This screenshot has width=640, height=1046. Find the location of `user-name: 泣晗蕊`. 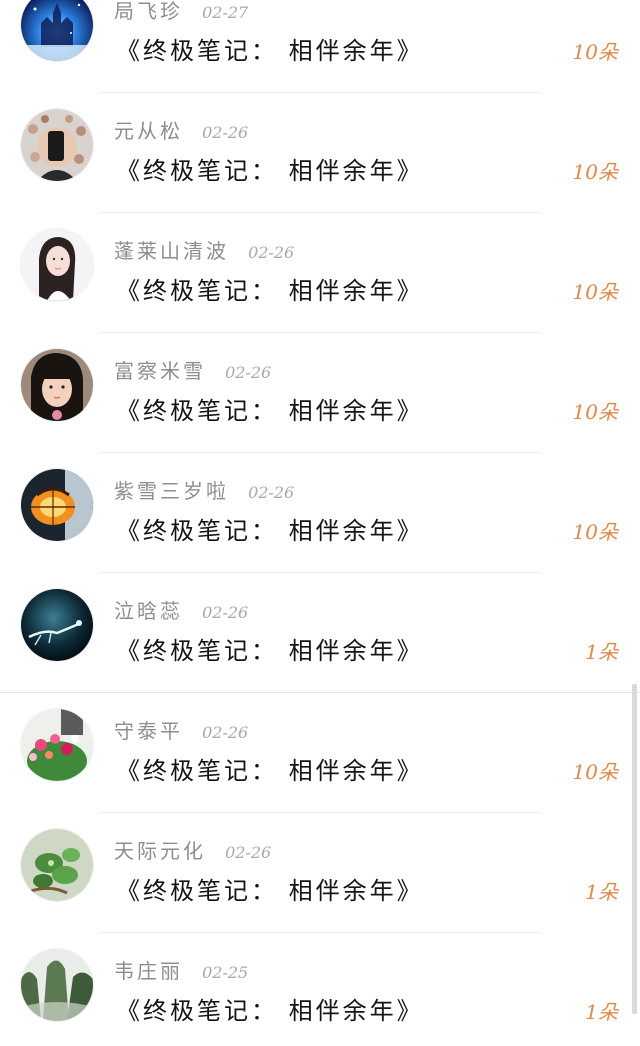

user-name: 泣晗蕊 is located at coordinates (148, 611).